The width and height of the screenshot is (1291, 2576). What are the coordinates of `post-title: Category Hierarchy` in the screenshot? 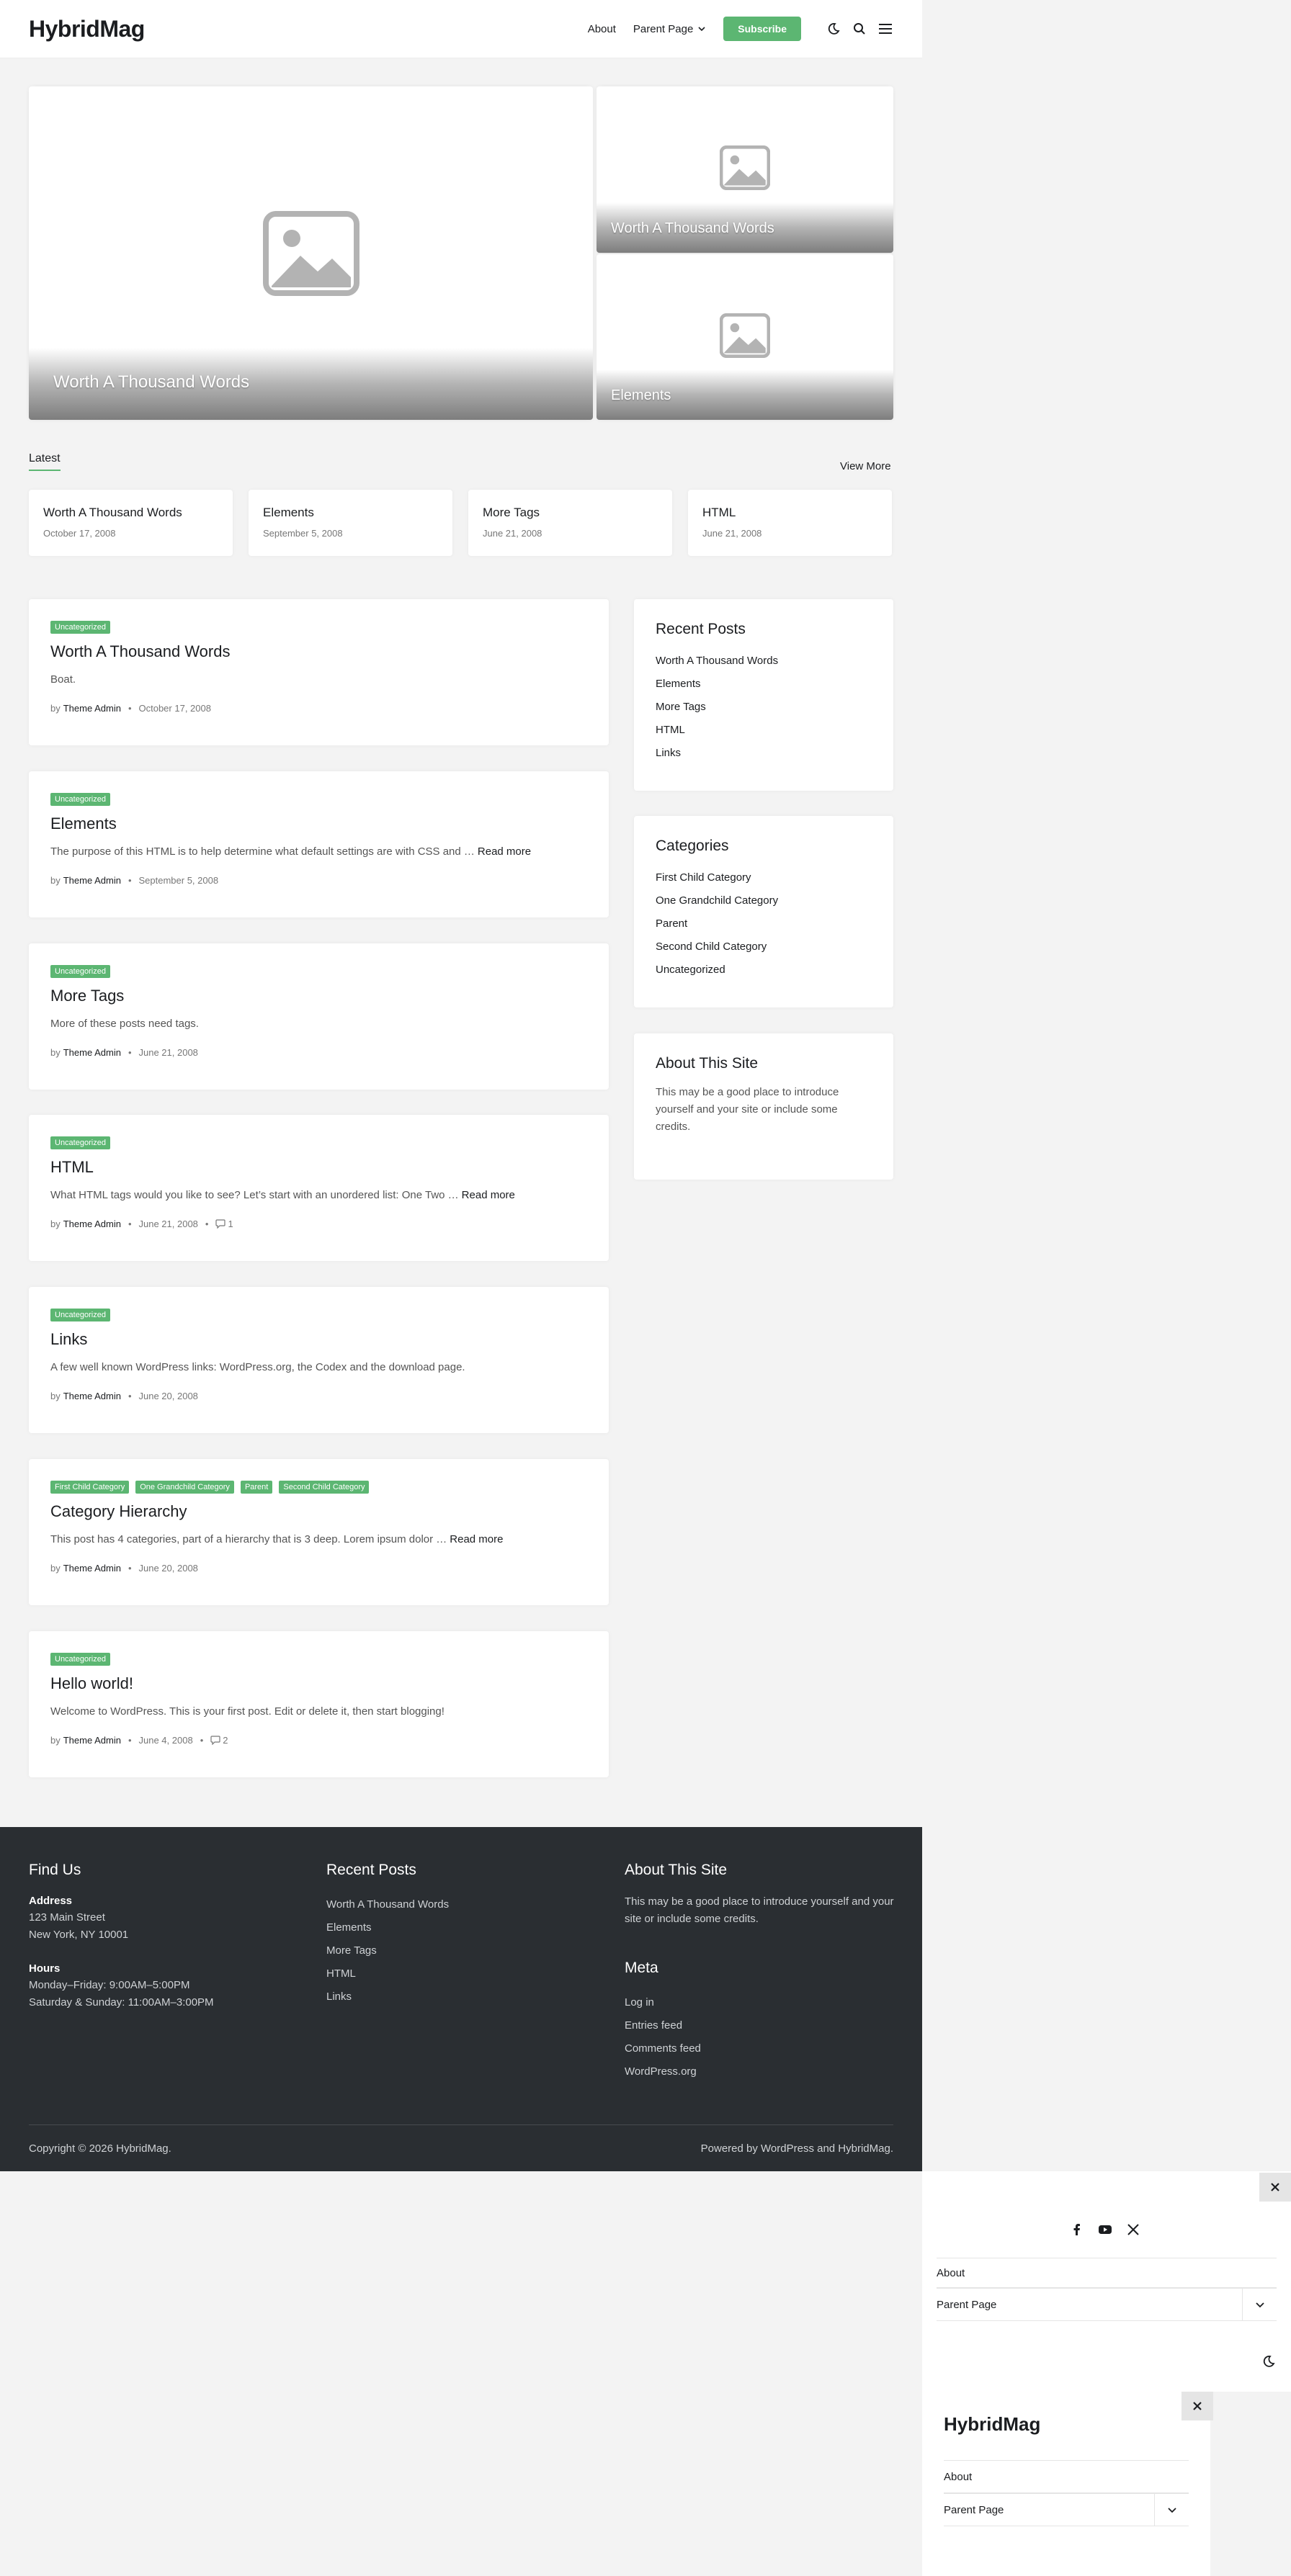 It's located at (318, 1511).